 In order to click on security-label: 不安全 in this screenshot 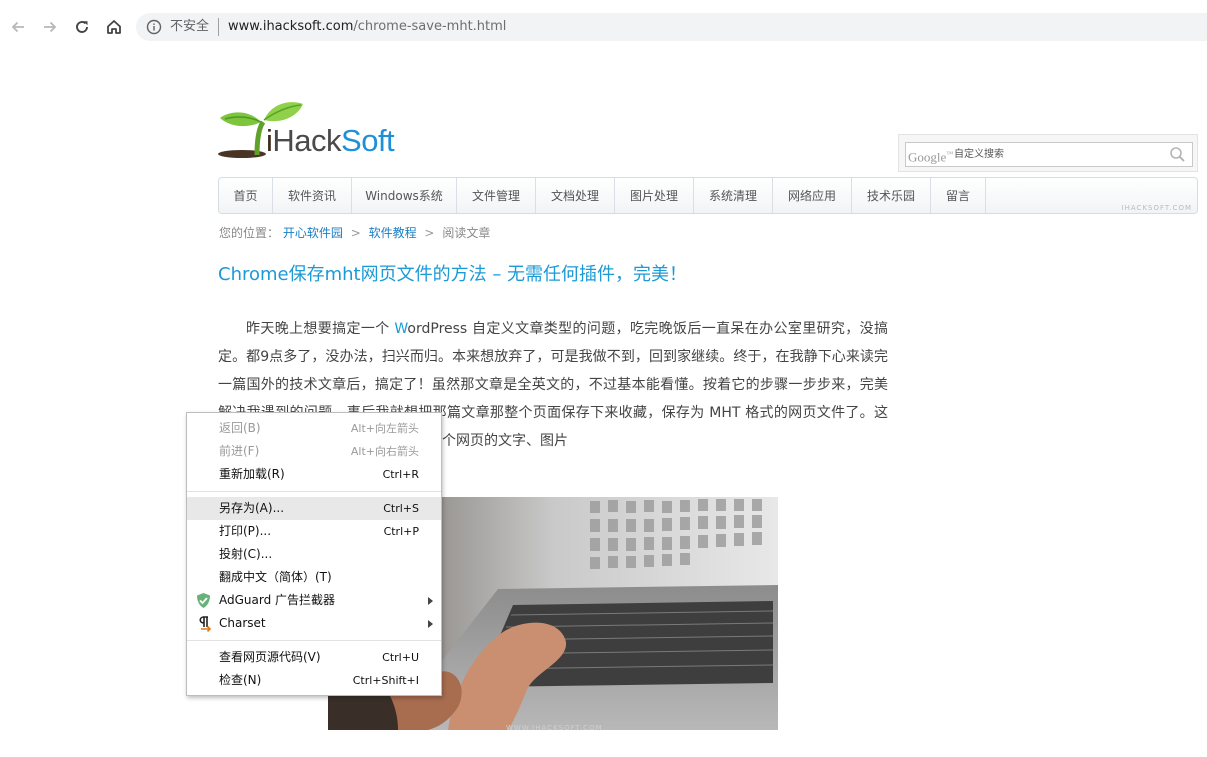, I will do `click(190, 26)`.